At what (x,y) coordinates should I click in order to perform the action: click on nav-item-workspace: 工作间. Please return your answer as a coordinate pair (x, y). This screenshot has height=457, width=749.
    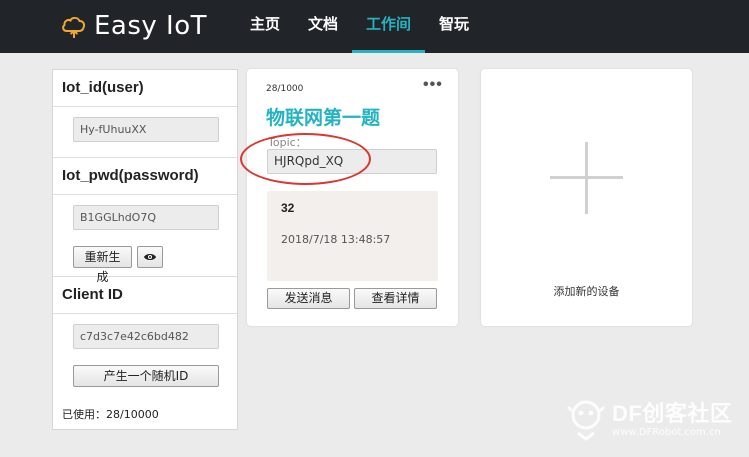
    Looking at the image, I should click on (389, 26).